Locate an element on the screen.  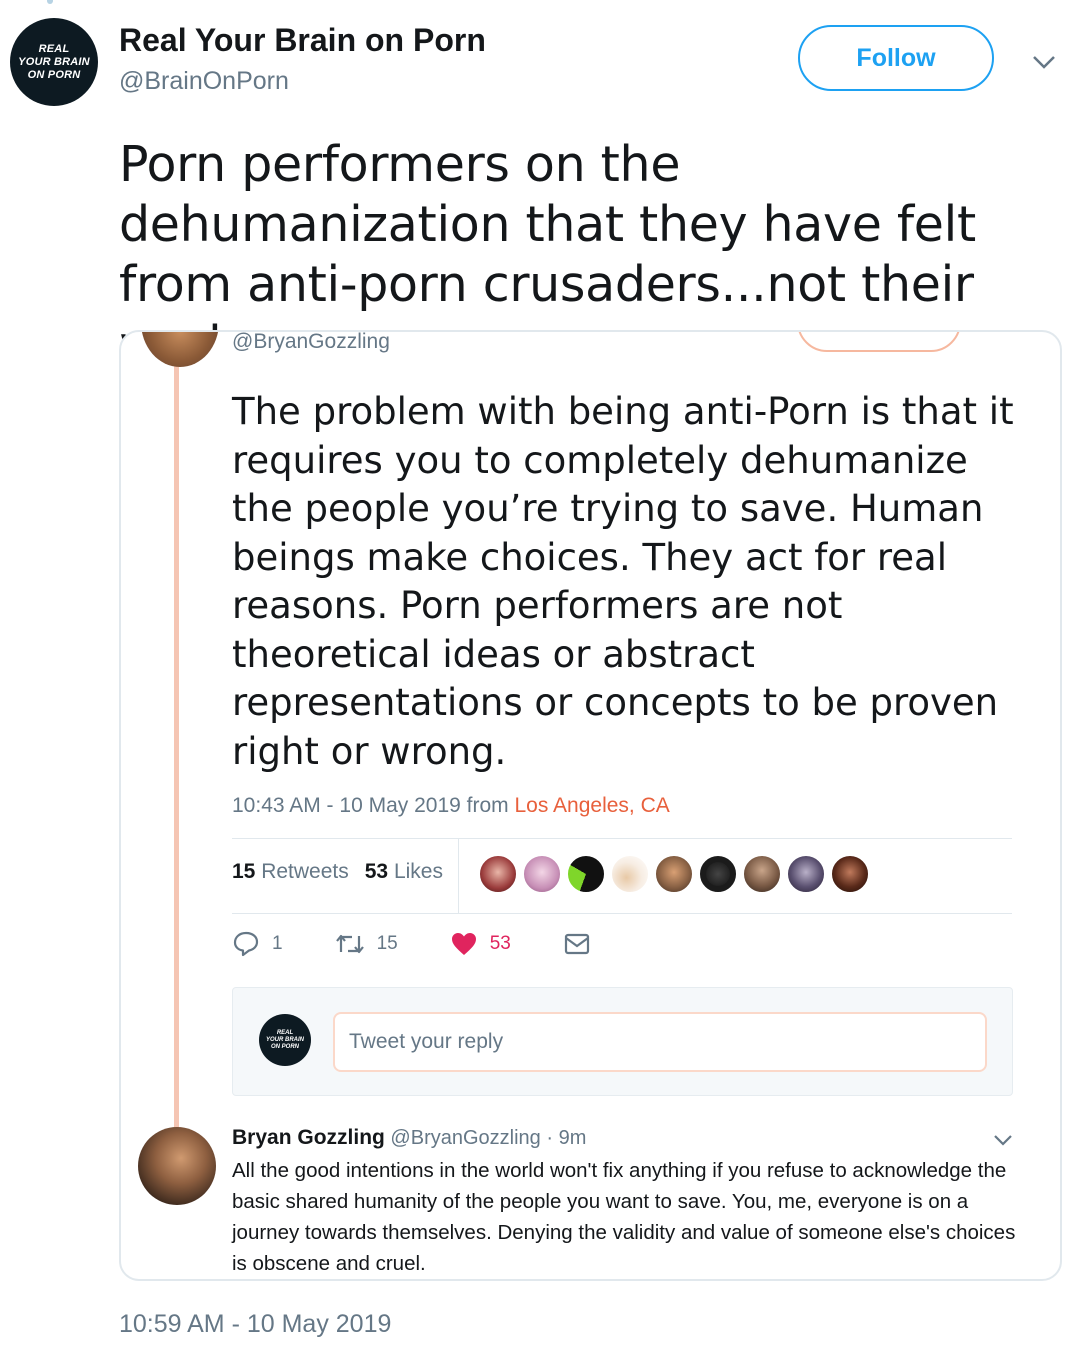
reply-time: · 9m is located at coordinates (566, 1138).